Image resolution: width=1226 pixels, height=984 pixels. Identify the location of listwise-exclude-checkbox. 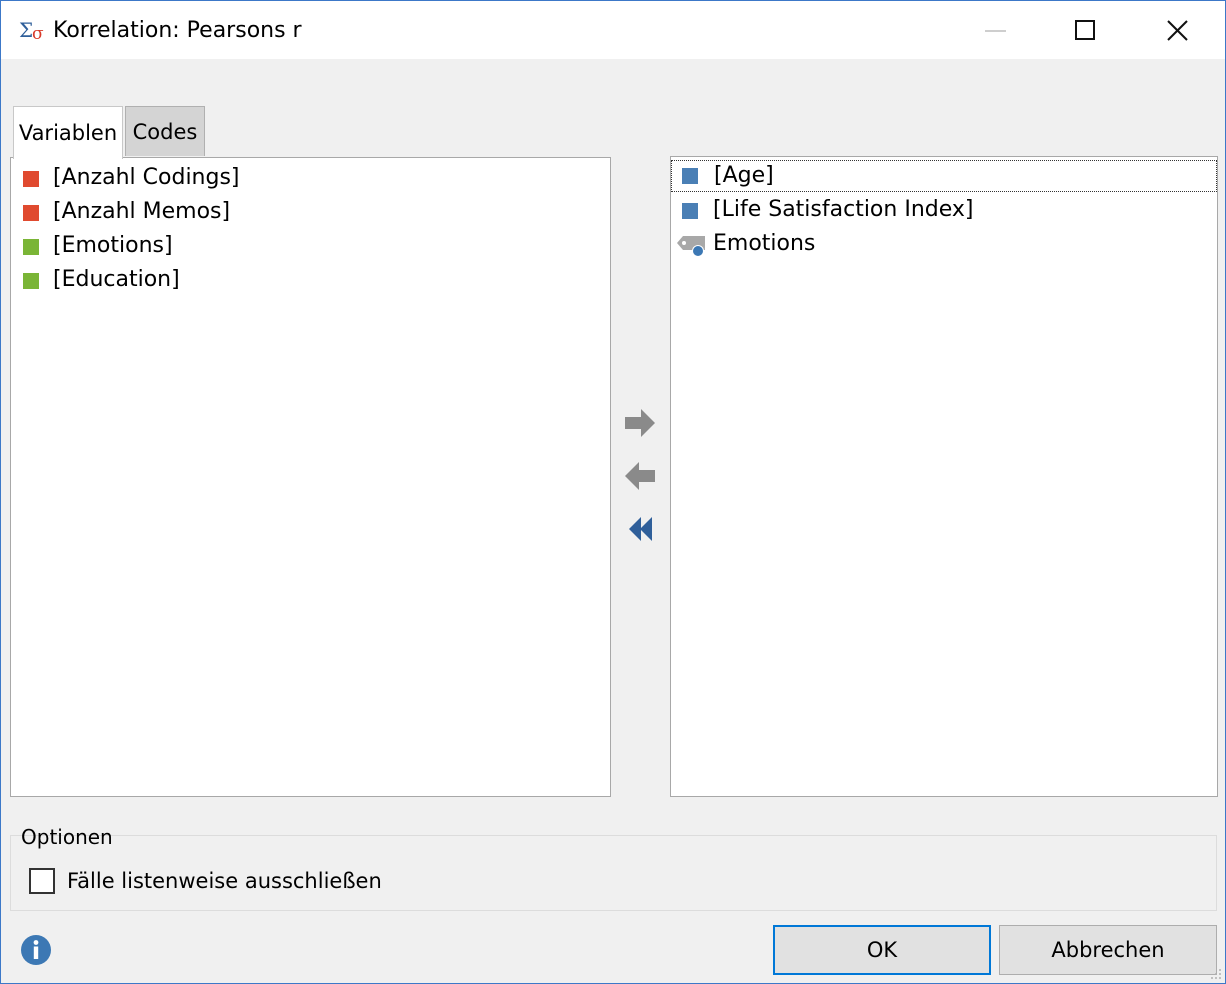
(42, 881).